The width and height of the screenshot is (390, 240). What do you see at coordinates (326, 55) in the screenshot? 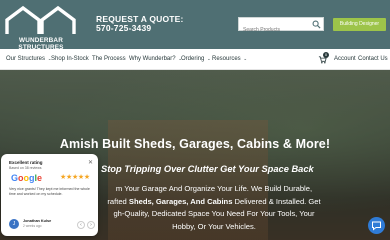
I see `cart-count-badge: 0` at bounding box center [326, 55].